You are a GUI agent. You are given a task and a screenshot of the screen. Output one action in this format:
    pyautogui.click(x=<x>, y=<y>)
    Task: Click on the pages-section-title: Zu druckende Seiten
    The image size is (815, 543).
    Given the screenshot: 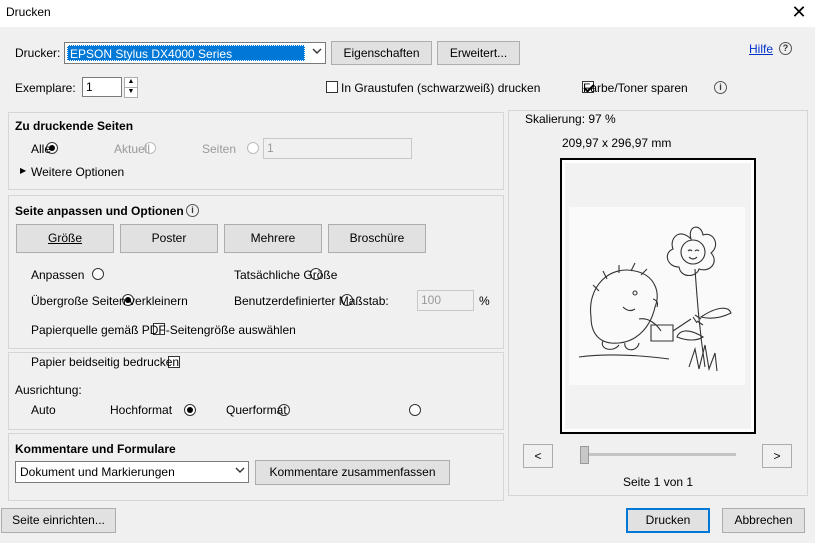 What is the action you would take?
    pyautogui.click(x=74, y=126)
    